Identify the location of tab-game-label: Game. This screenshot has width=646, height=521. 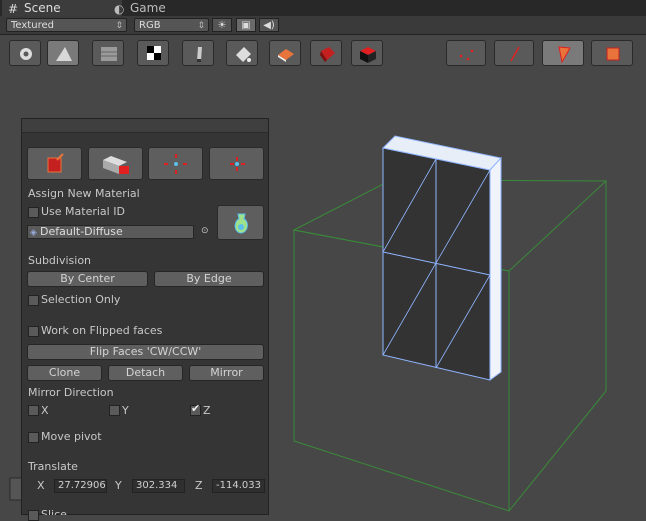
(148, 8).